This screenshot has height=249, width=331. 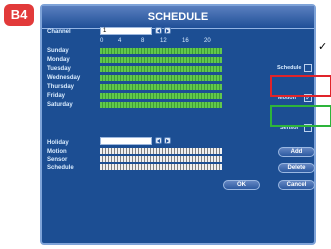 I want to click on schedule-bar-tuesday, so click(x=161, y=69).